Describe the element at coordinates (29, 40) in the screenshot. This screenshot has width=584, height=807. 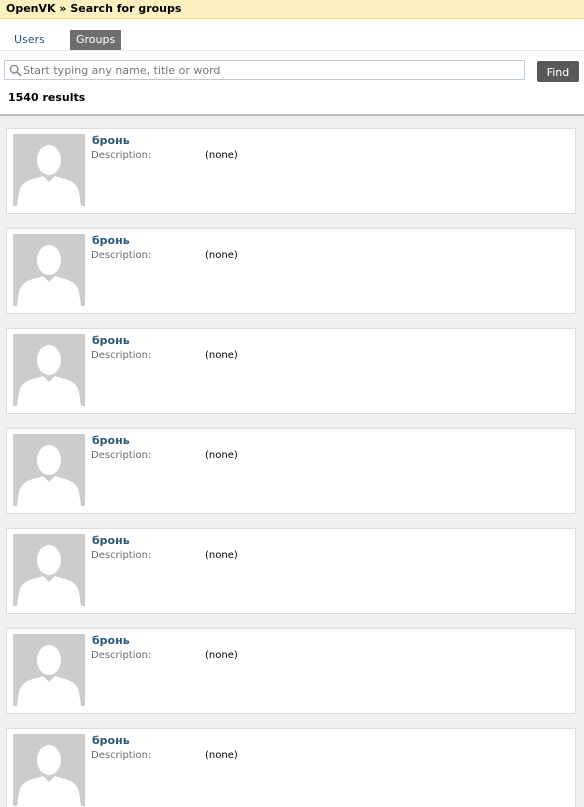
I see `tab-users: Users` at that location.